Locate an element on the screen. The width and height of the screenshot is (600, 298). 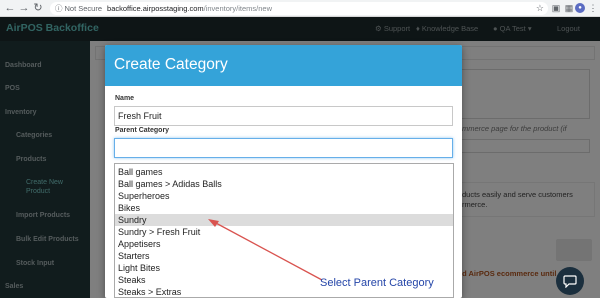
dropdown-option: Light Bites is located at coordinates (284, 268).